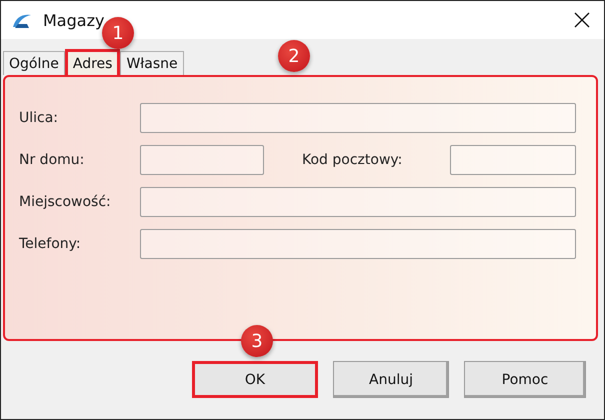 This screenshot has height=420, width=605. Describe the element at coordinates (525, 379) in the screenshot. I see `dialog-button: Pomoc` at that location.